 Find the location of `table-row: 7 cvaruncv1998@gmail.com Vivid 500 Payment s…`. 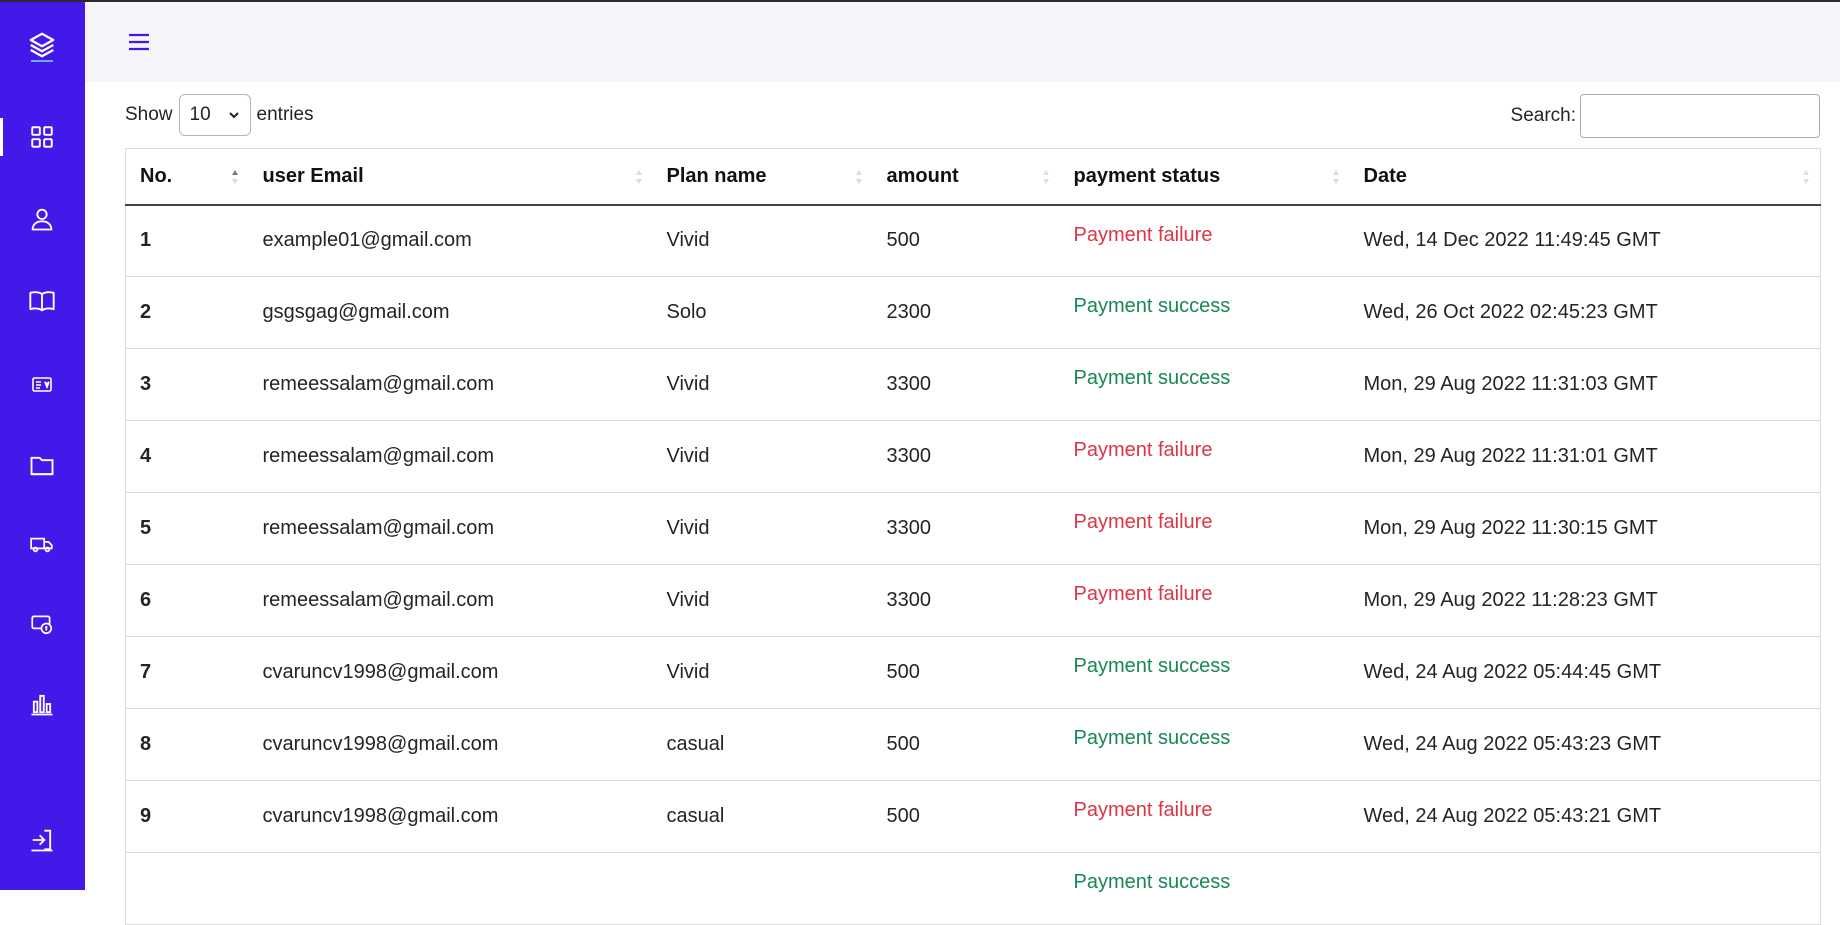

table-row: 7 cvaruncv1998@gmail.com Vivid 500 Payment s… is located at coordinates (973, 672).